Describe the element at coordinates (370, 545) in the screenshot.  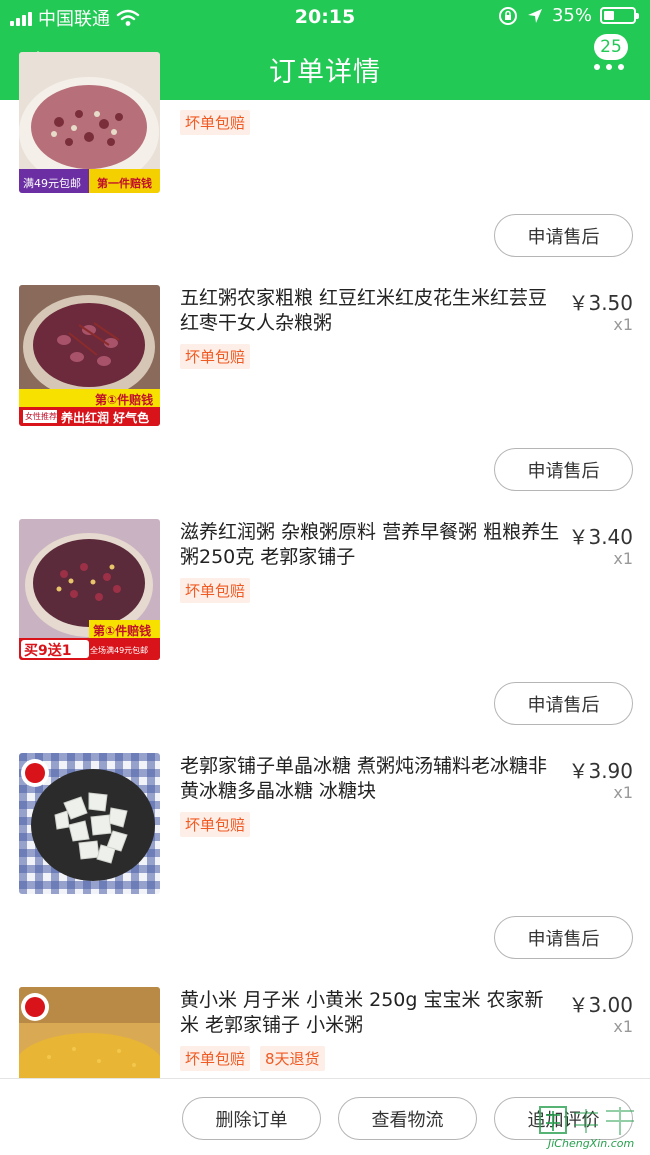
I see `product-name: 滋养红润粥 杂粮粥原料 营养早餐粥 粗粮养生粥250克 老郭家铺子` at that location.